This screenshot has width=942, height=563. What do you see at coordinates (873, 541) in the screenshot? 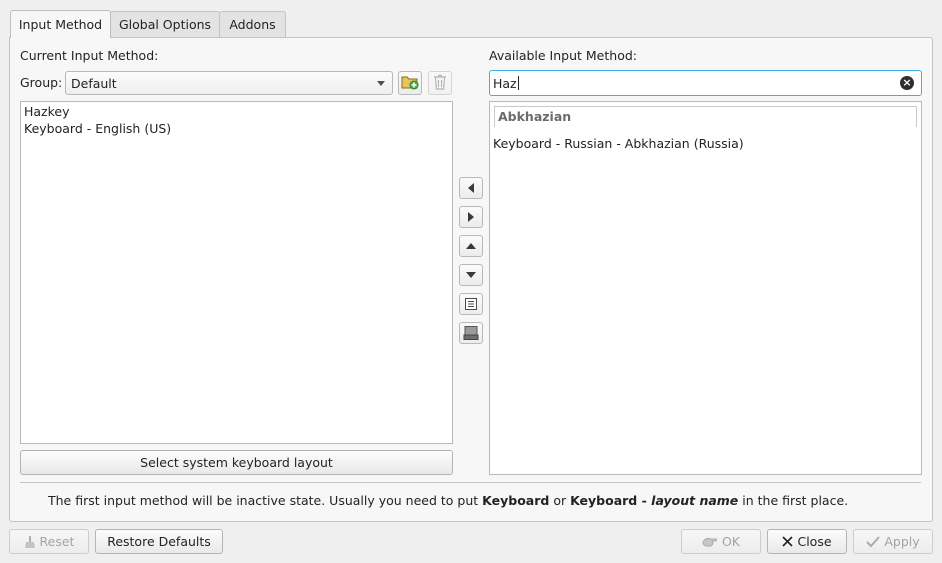
I see `checkmark-icon` at bounding box center [873, 541].